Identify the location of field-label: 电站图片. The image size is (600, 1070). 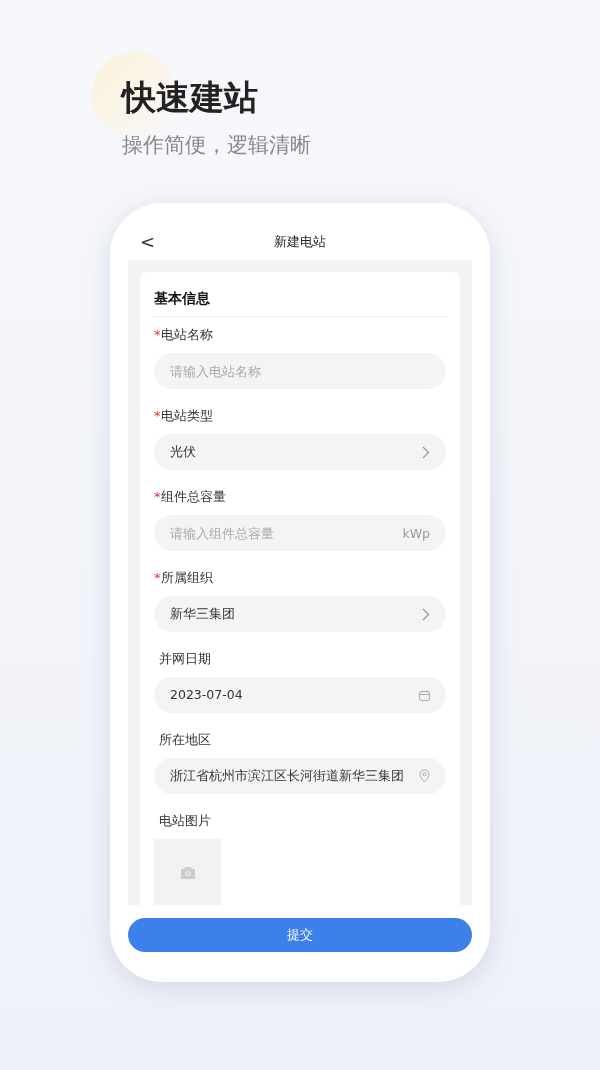
(185, 820).